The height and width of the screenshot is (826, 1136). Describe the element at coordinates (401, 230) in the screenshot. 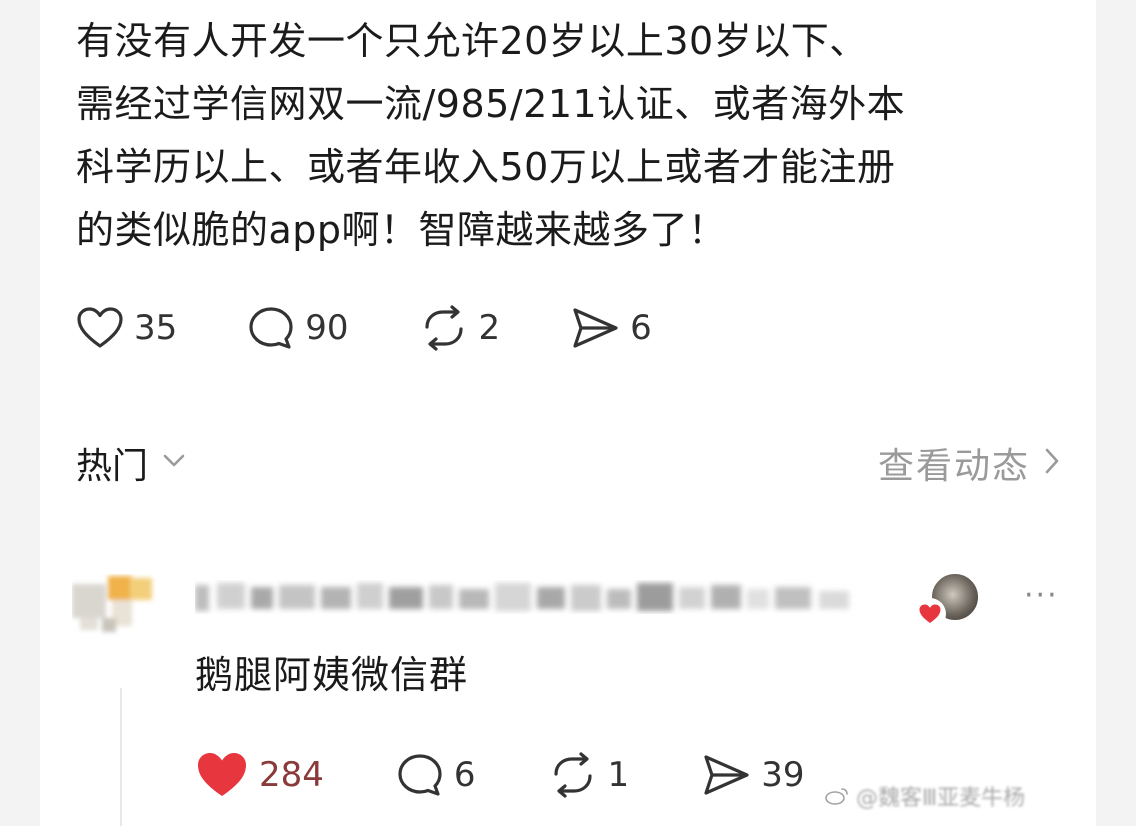

I see `post-line: 的类似脆的app啊！智障越来越多了！` at that location.